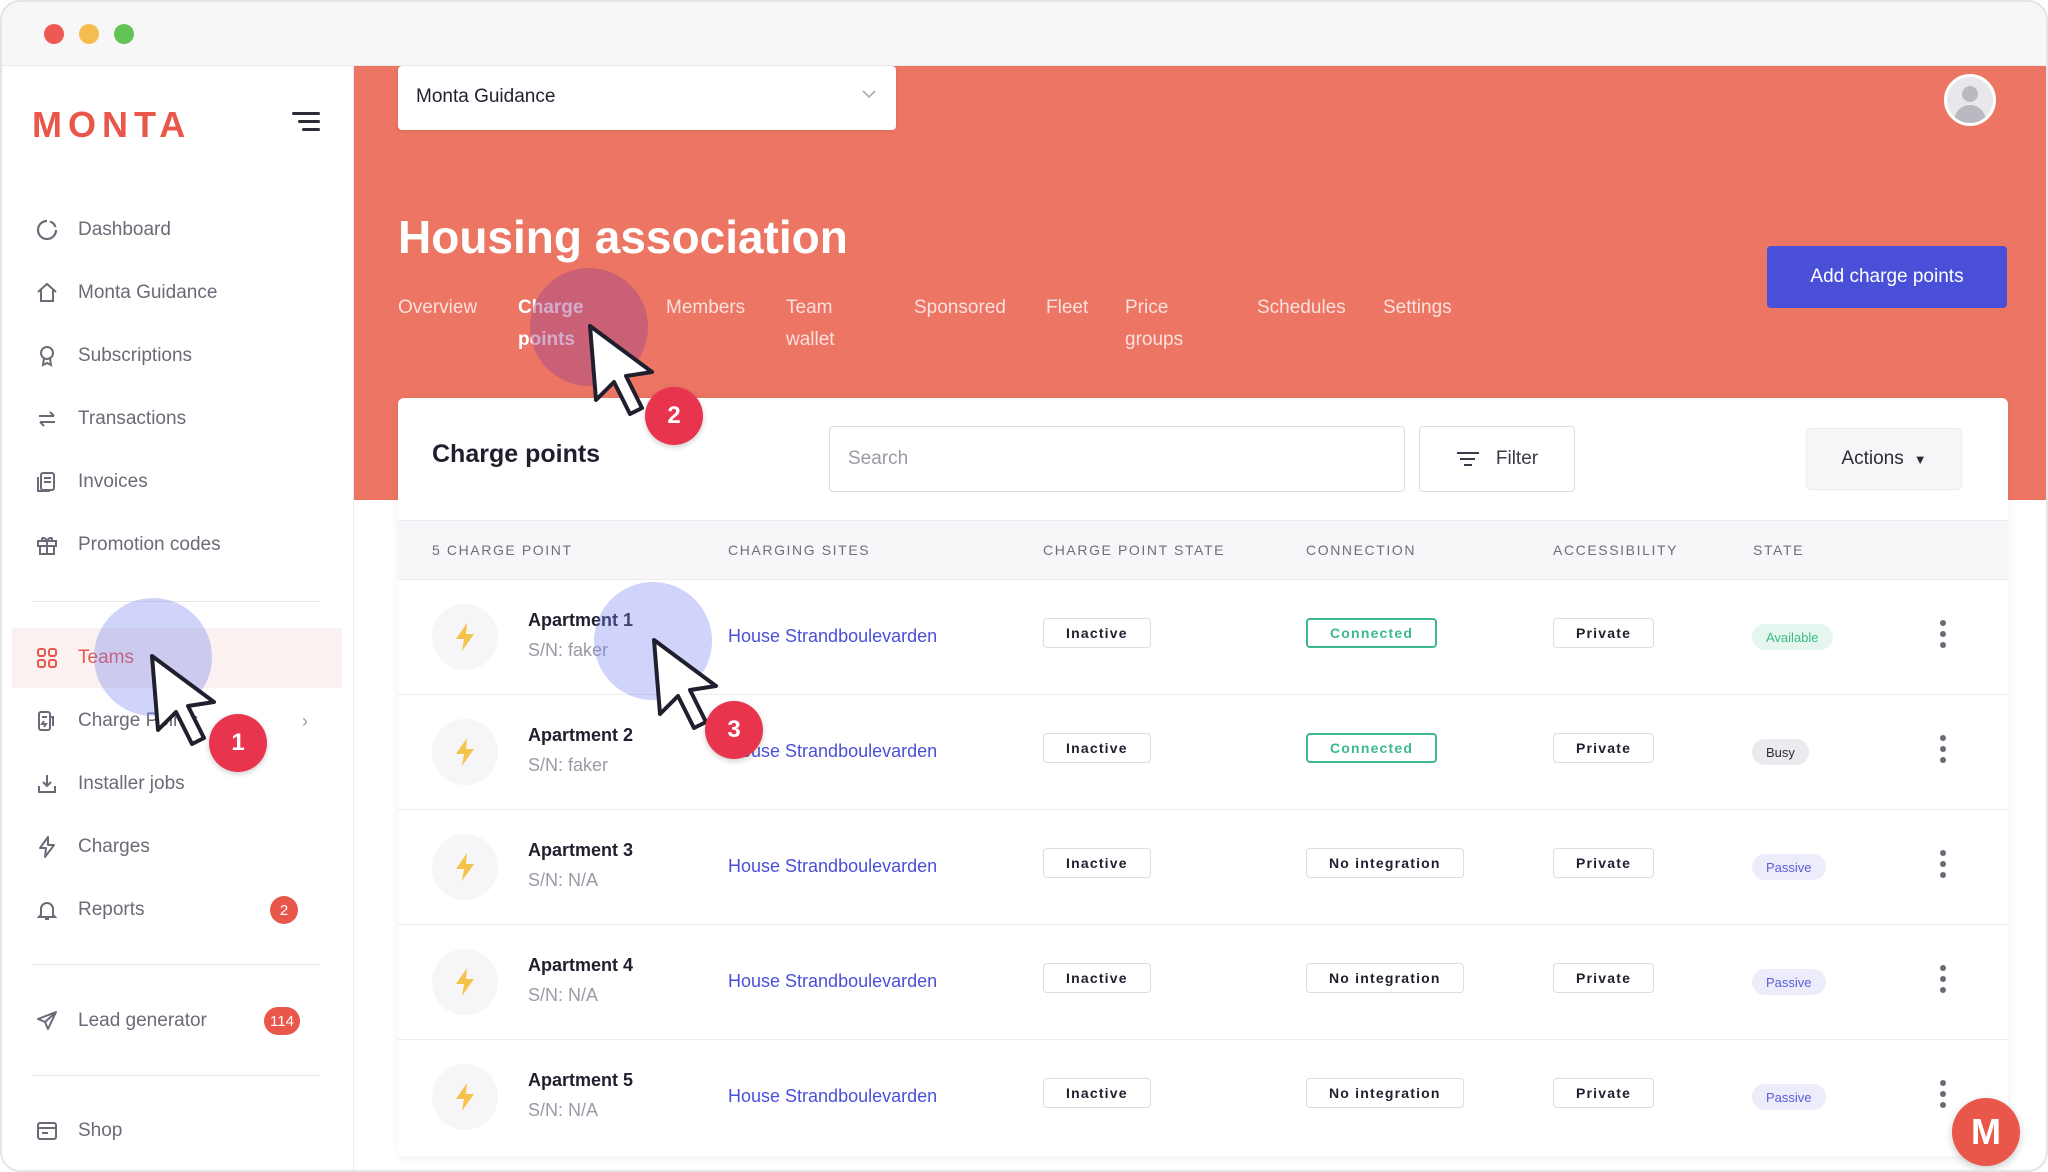 The height and width of the screenshot is (1172, 2048). Describe the element at coordinates (580, 1080) in the screenshot. I see `charge-point-name: Apartment 5` at that location.